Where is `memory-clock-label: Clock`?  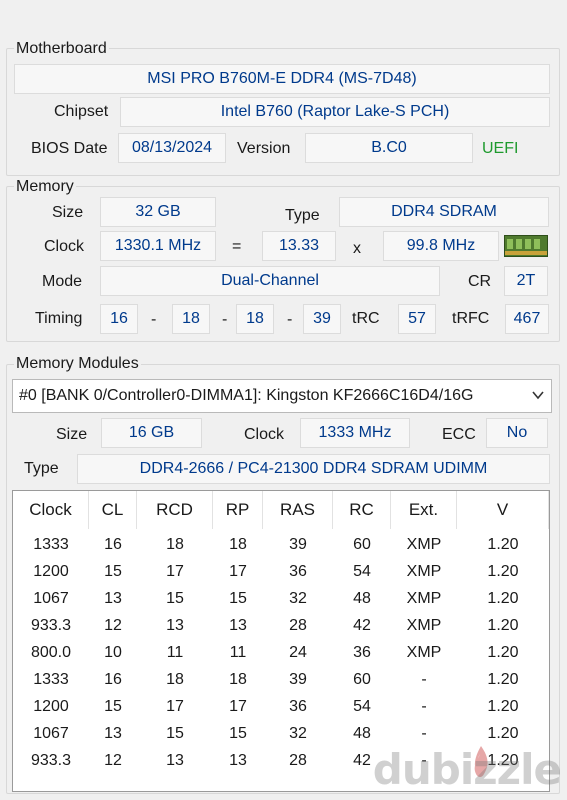
memory-clock-label: Clock is located at coordinates (64, 246).